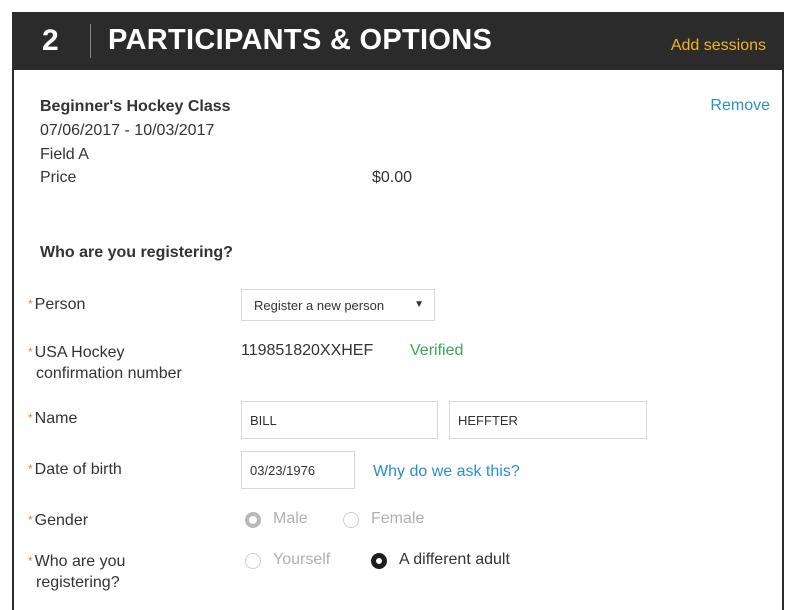 The width and height of the screenshot is (796, 610). Describe the element at coordinates (419, 304) in the screenshot. I see `caret-down-icon: ▼` at that location.